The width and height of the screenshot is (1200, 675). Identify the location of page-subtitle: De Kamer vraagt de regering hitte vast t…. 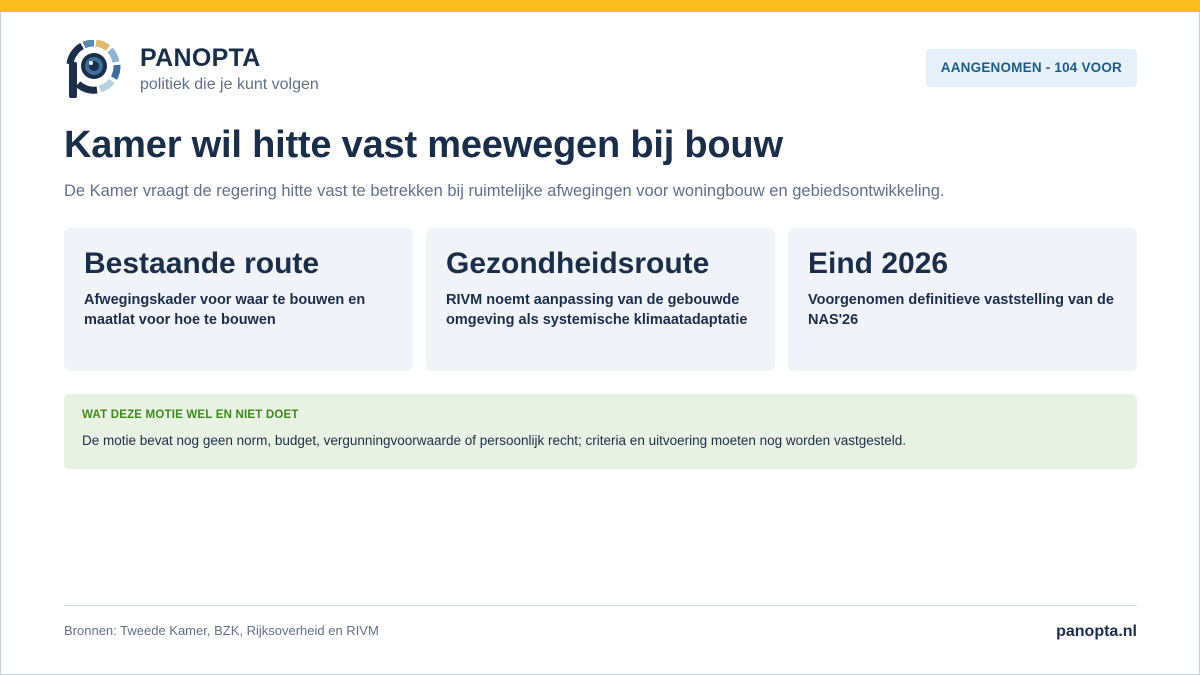
(504, 191).